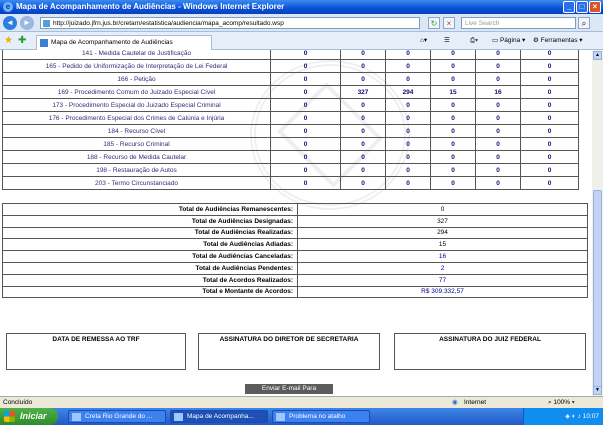 Image resolution: width=603 pixels, height=425 pixels. Describe the element at coordinates (289, 351) in the screenshot. I see `director-signature-box: ASSINATURA DO DIRETOR DE SECRETARIA` at that location.